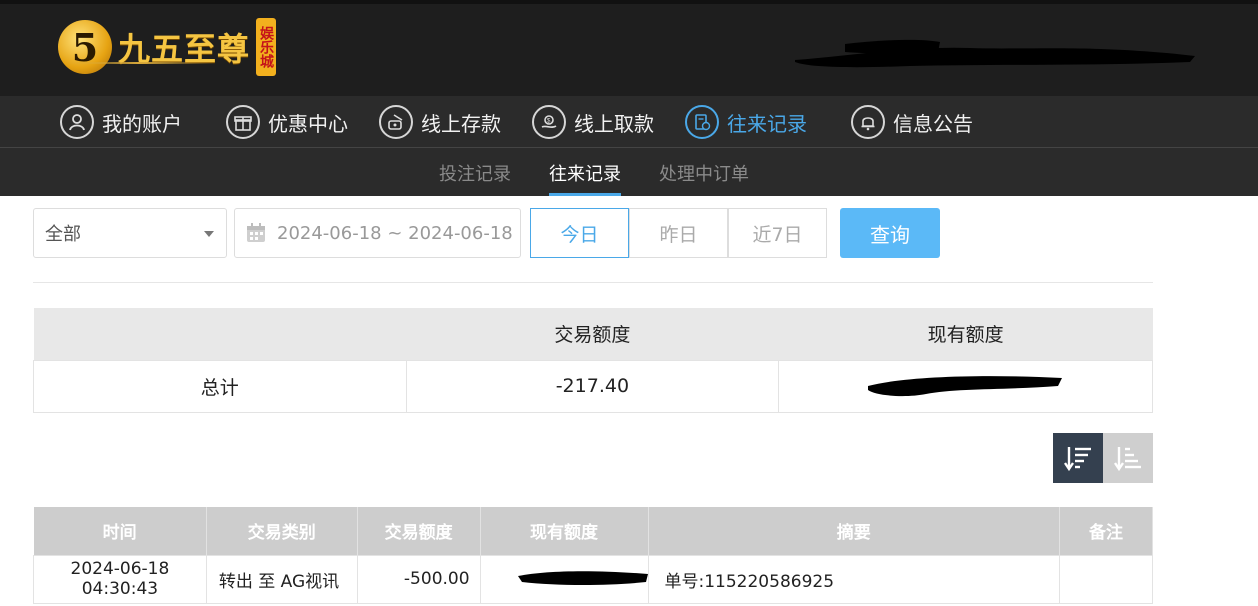 The image size is (1258, 606). Describe the element at coordinates (308, 123) in the screenshot. I see `nav-label: 优惠中心` at that location.